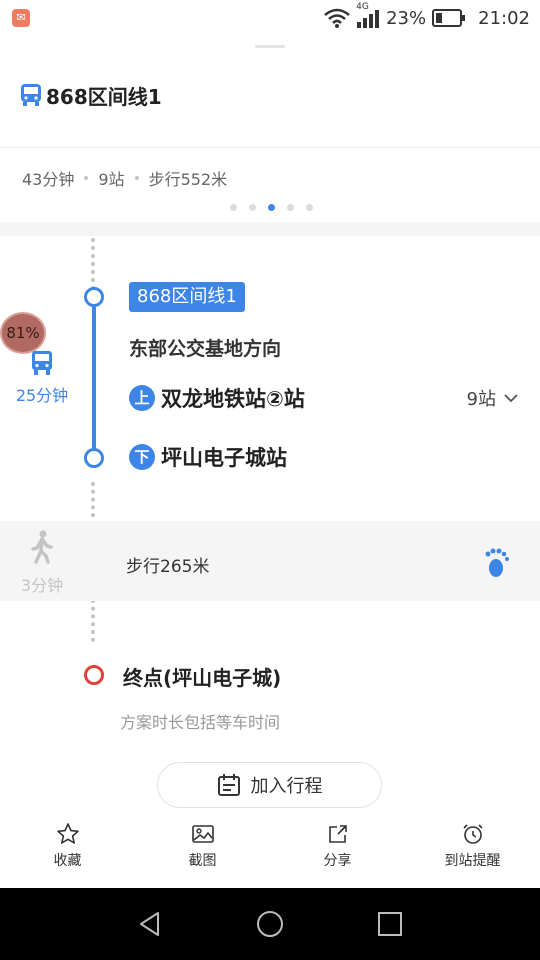 This screenshot has width=540, height=960. I want to click on battery-icon, so click(449, 18).